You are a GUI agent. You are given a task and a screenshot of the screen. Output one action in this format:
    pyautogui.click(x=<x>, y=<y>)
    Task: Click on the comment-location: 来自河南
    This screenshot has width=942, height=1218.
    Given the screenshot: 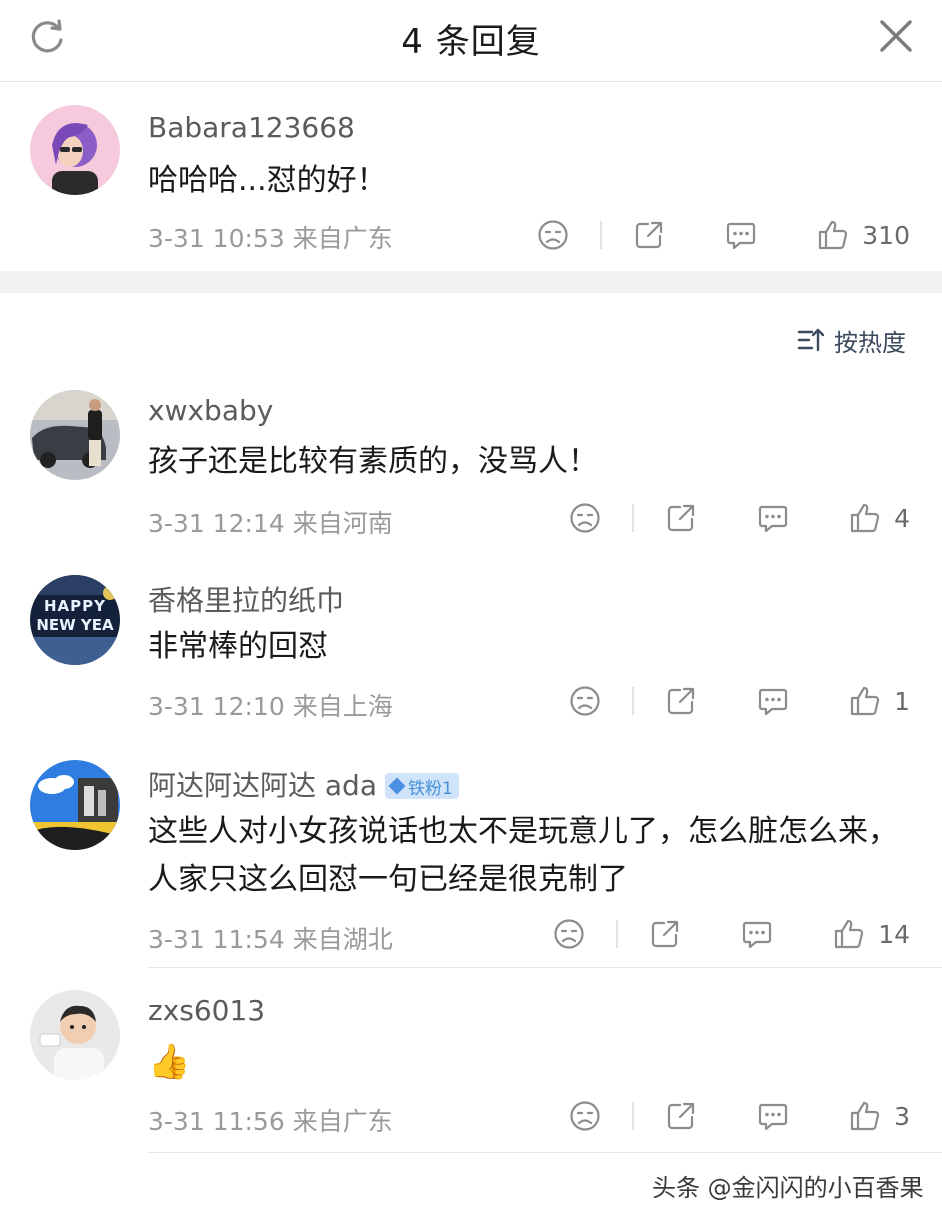 What is the action you would take?
    pyautogui.click(x=342, y=523)
    